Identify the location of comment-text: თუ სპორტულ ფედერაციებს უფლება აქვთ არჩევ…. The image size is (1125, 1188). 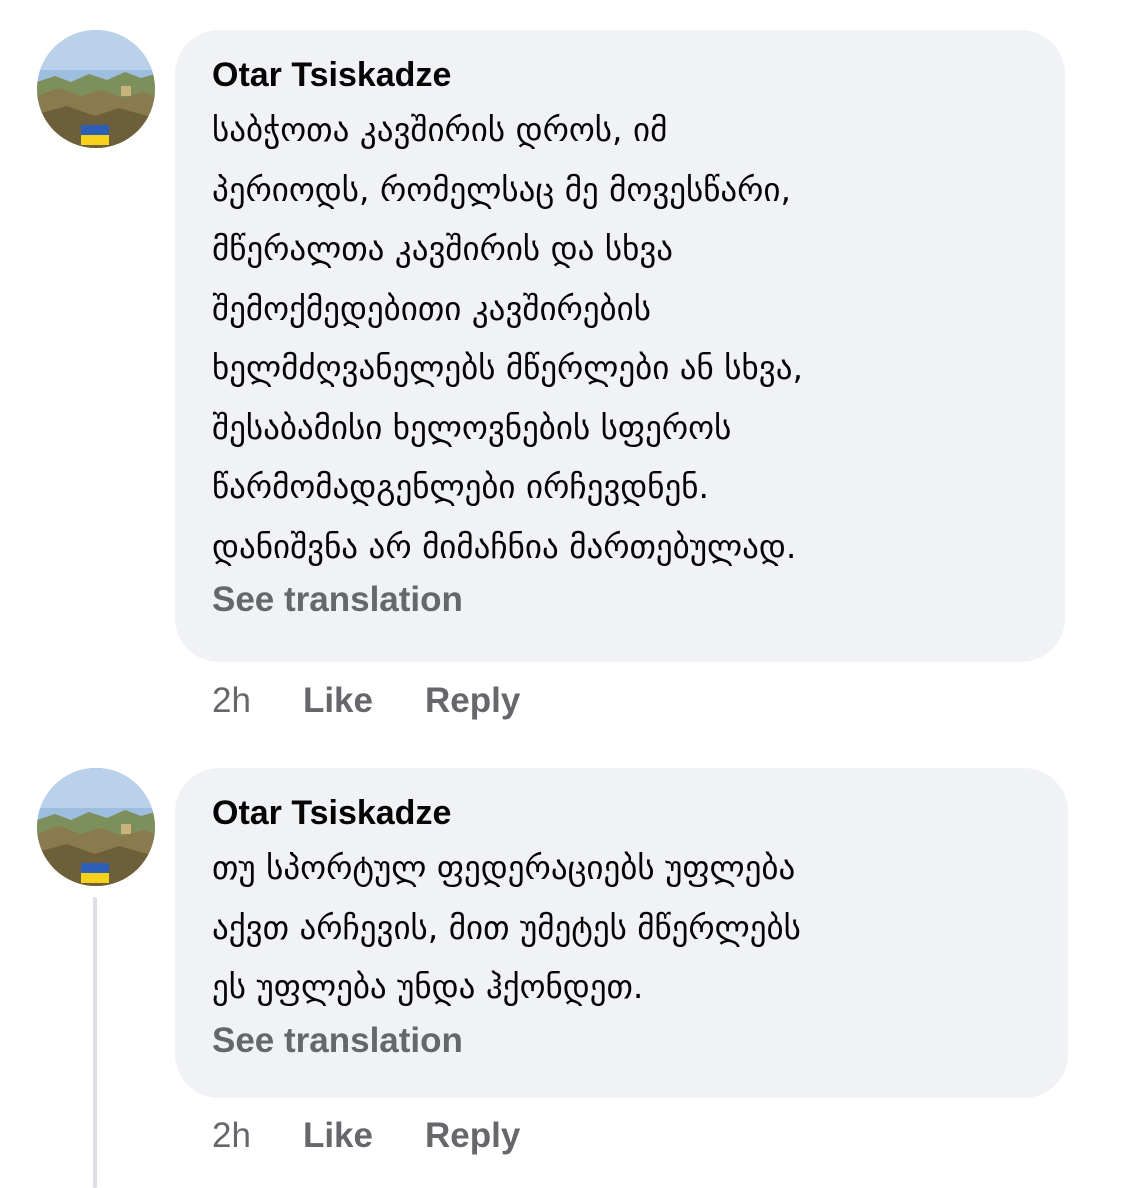
(506, 927).